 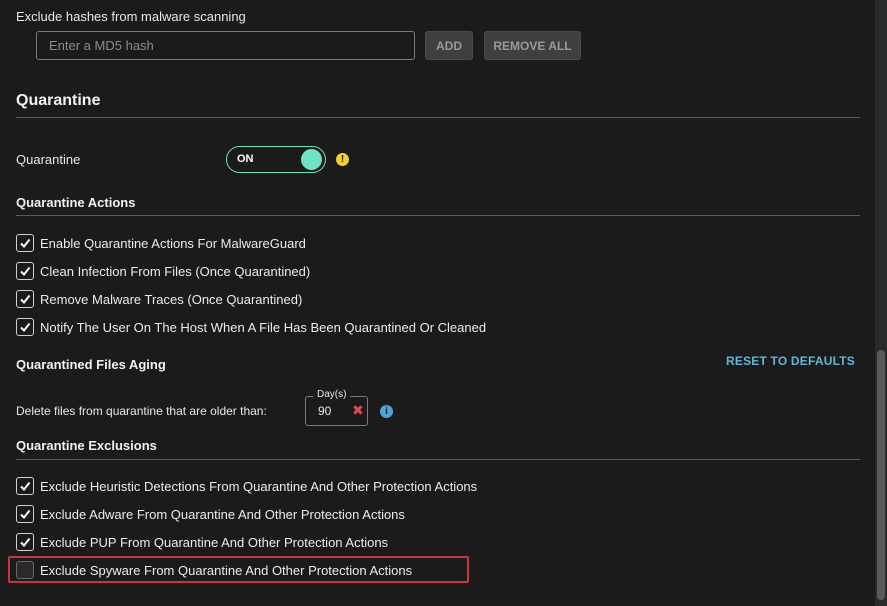 I want to click on quarantine-toggle: ON, so click(x=276, y=159).